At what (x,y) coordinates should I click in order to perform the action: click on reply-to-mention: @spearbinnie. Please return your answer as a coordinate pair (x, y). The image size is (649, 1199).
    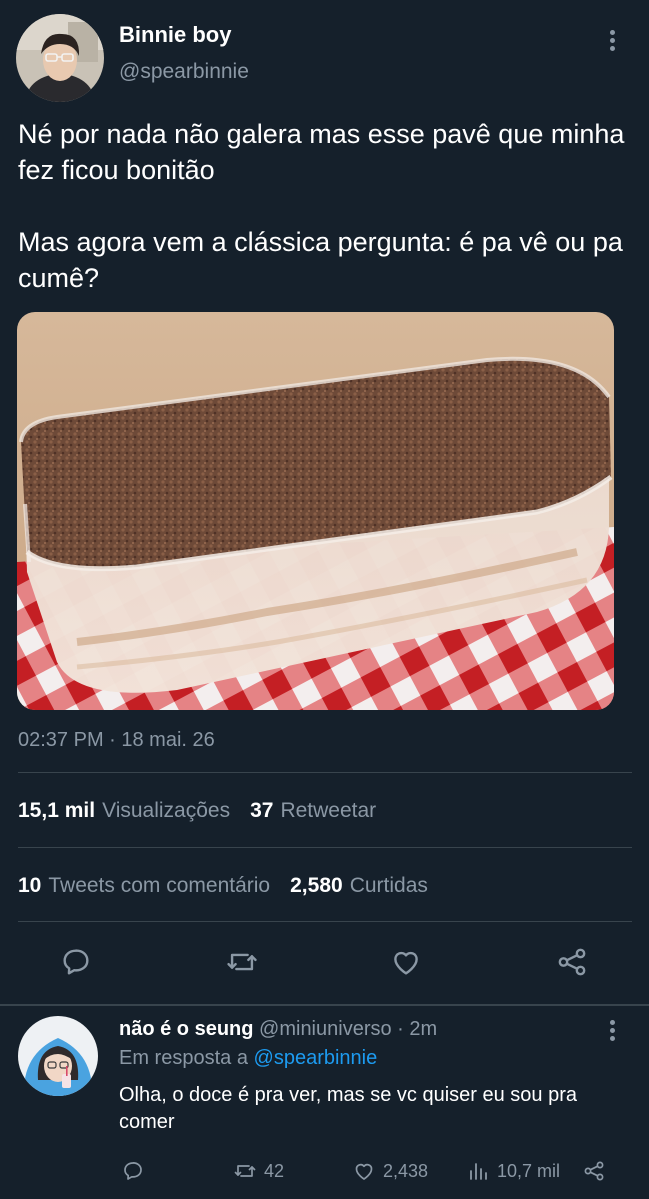
    Looking at the image, I should click on (316, 1058).